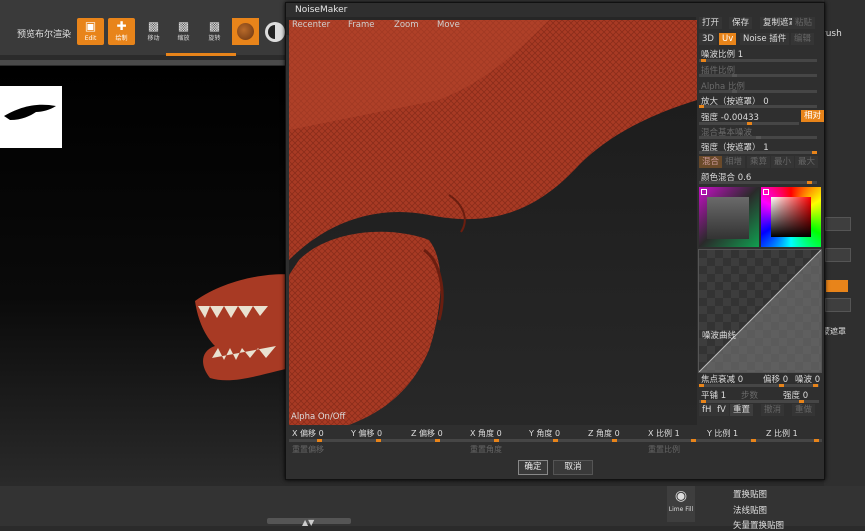 This screenshot has width=865, height=531. What do you see at coordinates (693, 440) in the screenshot?
I see `x-scale-knob` at bounding box center [693, 440].